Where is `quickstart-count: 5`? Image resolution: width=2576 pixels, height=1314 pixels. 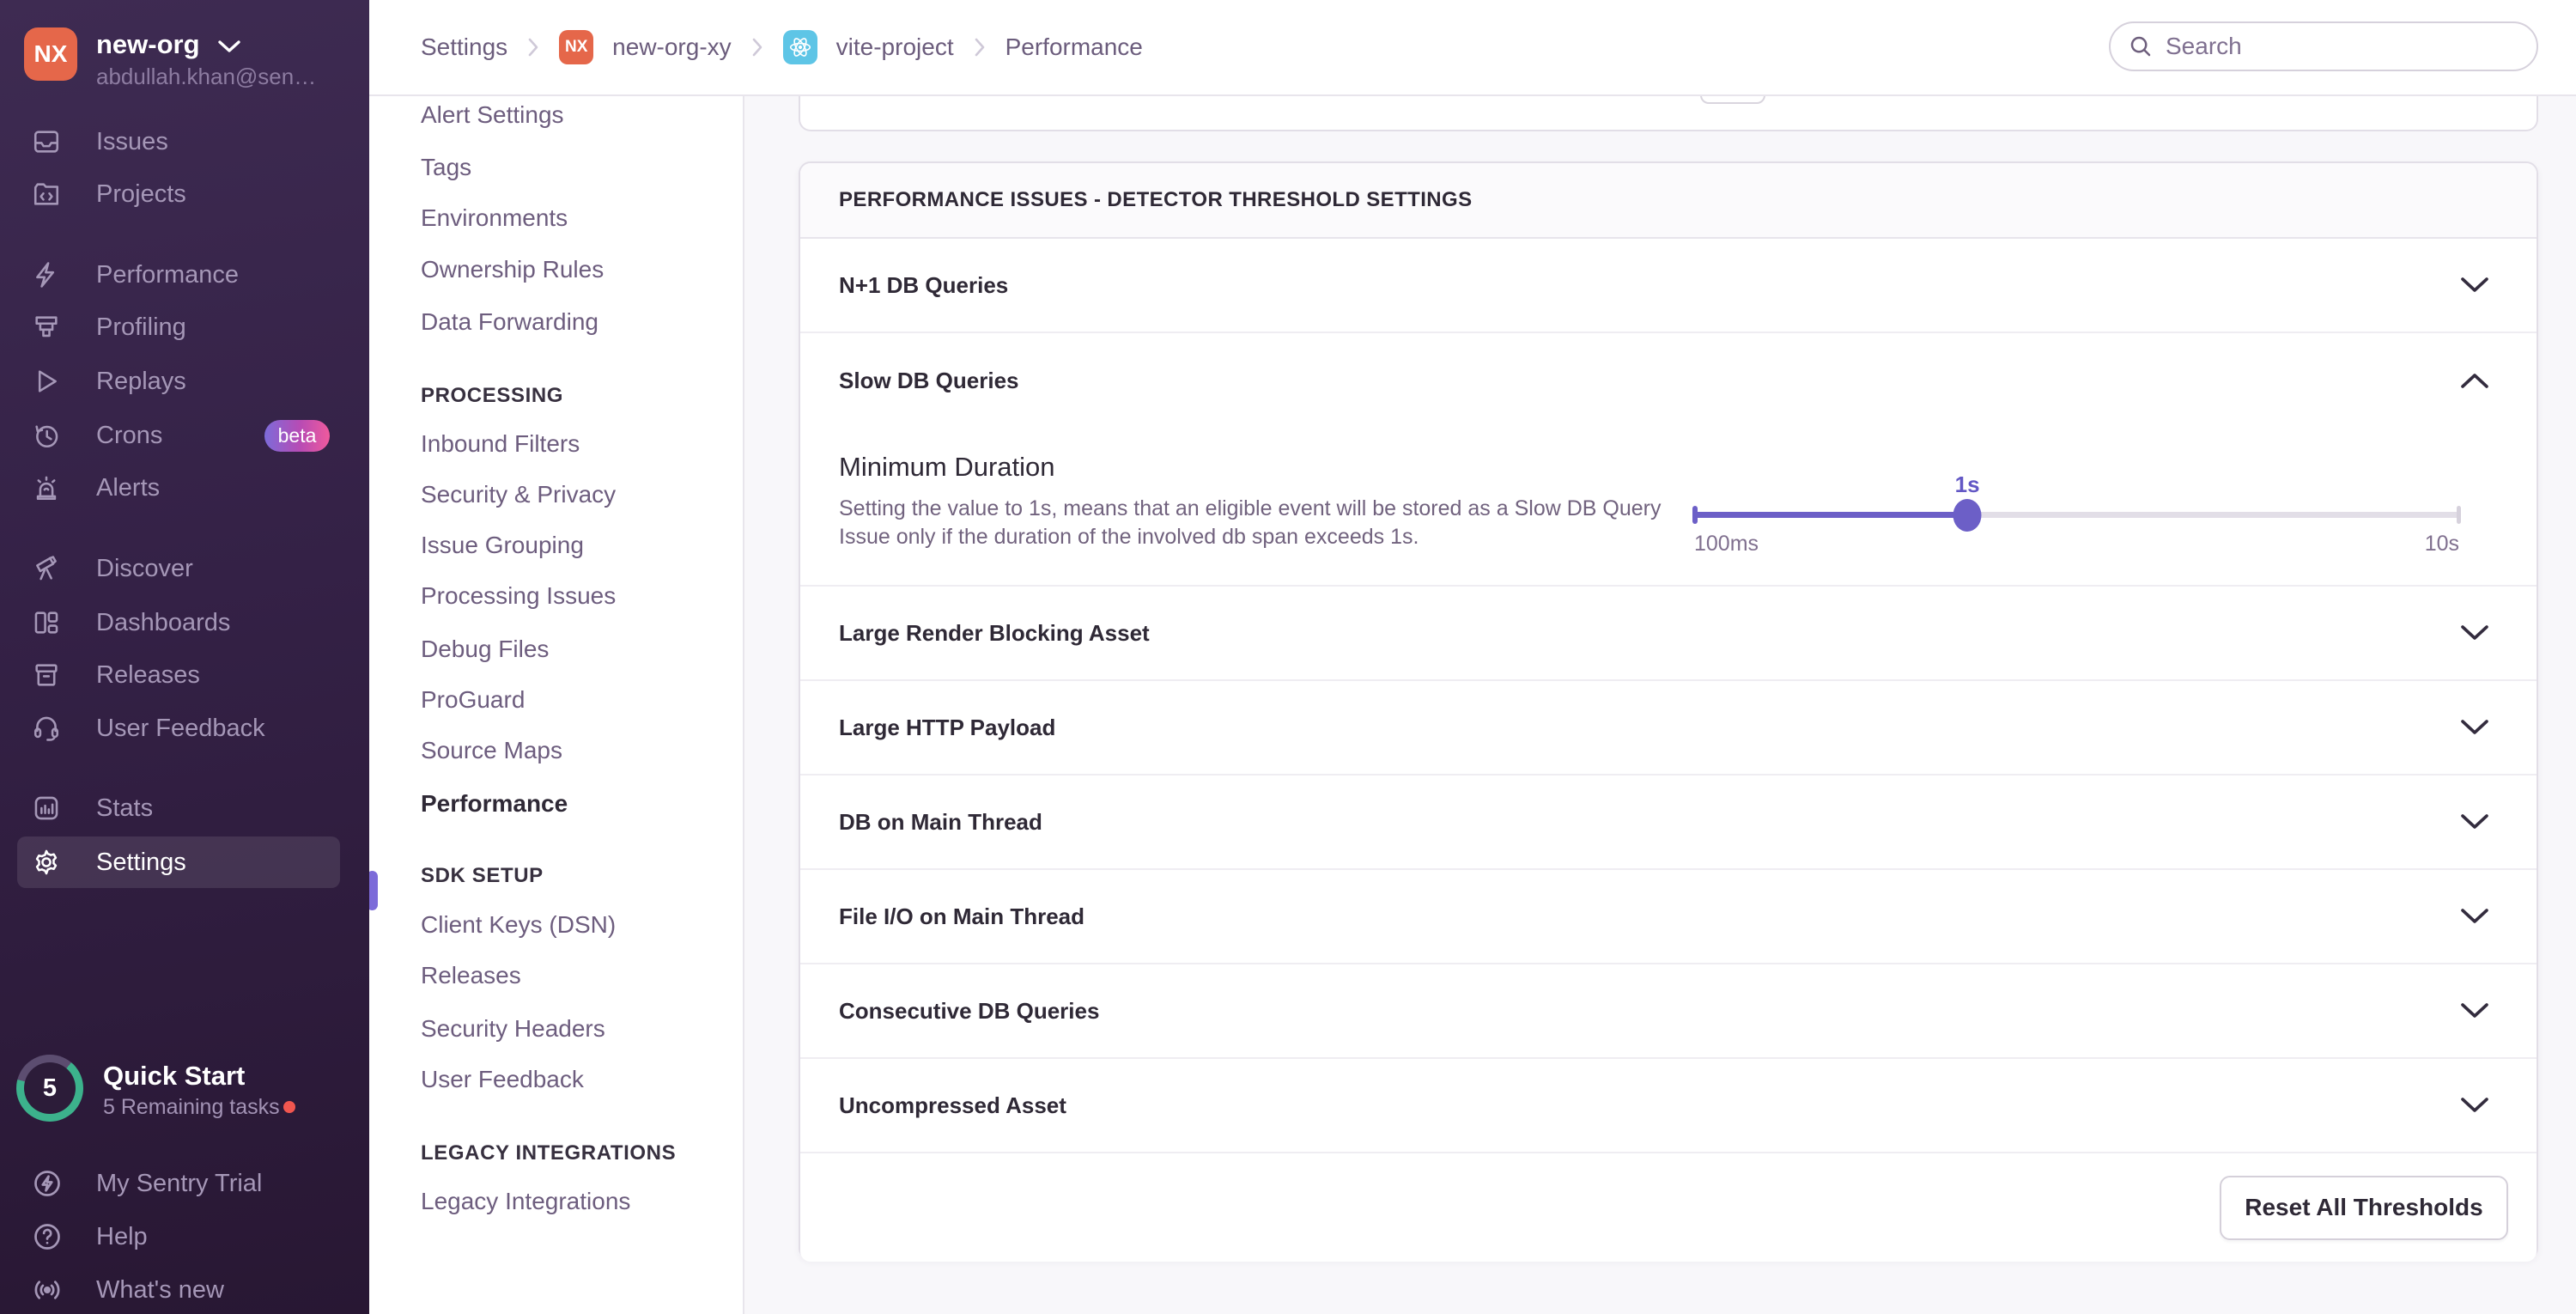 quickstart-count: 5 is located at coordinates (50, 1088).